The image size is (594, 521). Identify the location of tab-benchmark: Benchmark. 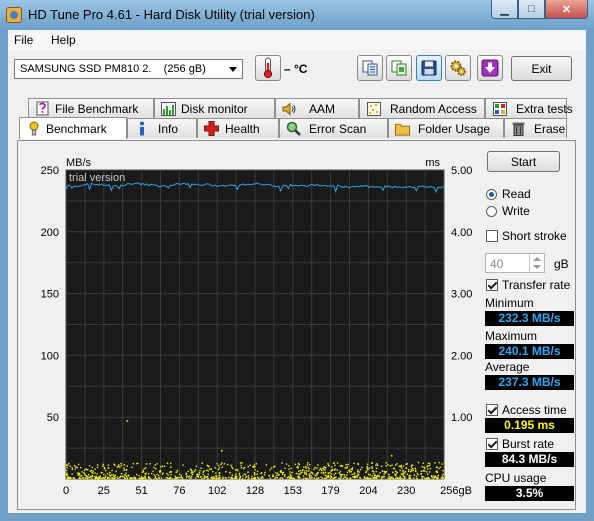
(73, 128).